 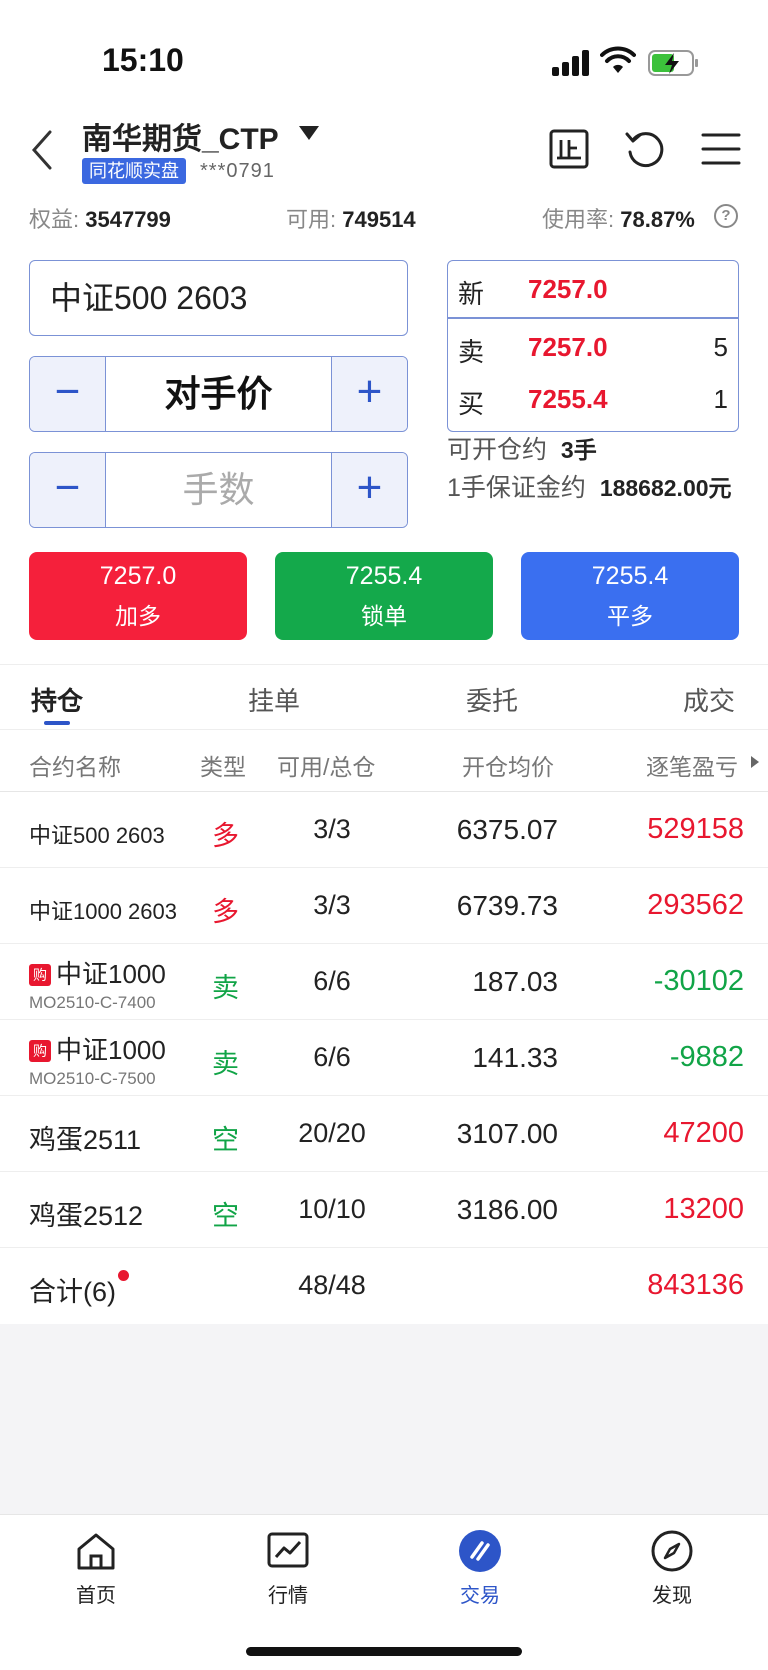 What do you see at coordinates (384, 1286) in the screenshot?
I see `total-row: 合计(6) 48/48 843136` at bounding box center [384, 1286].